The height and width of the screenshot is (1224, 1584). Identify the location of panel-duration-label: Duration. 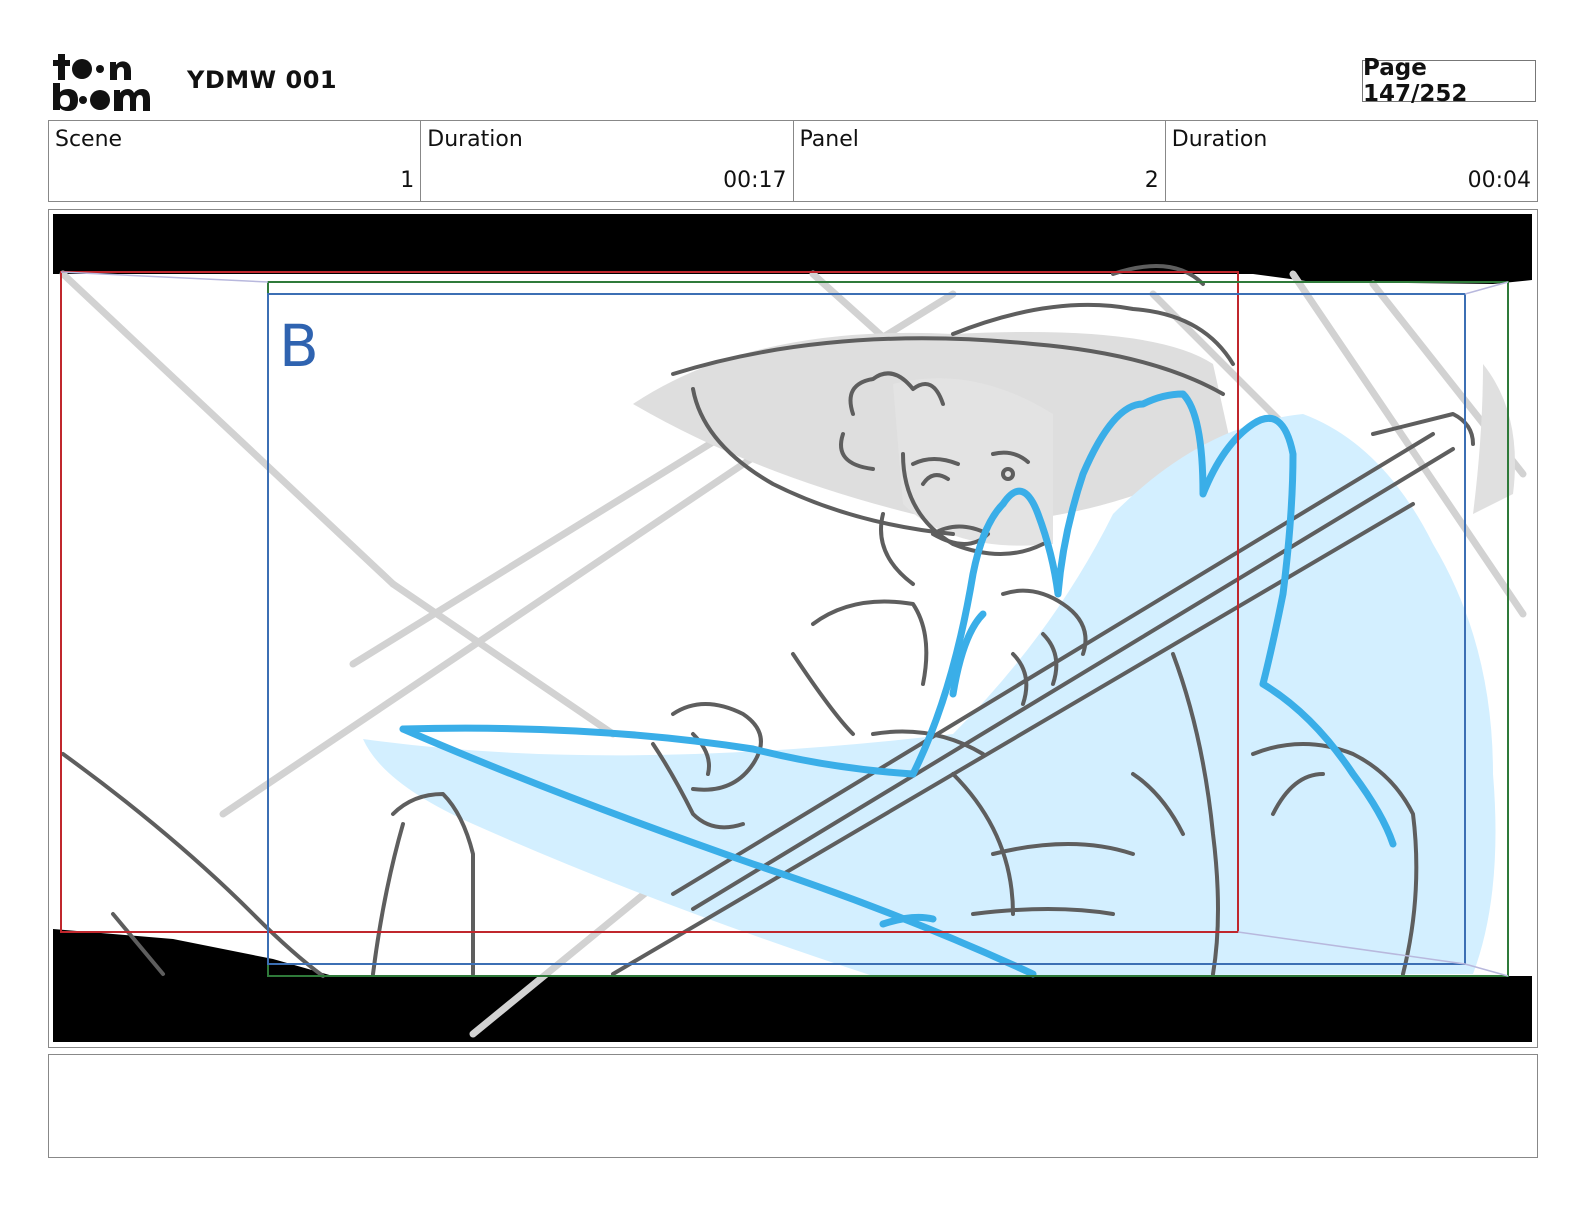
(1219, 139).